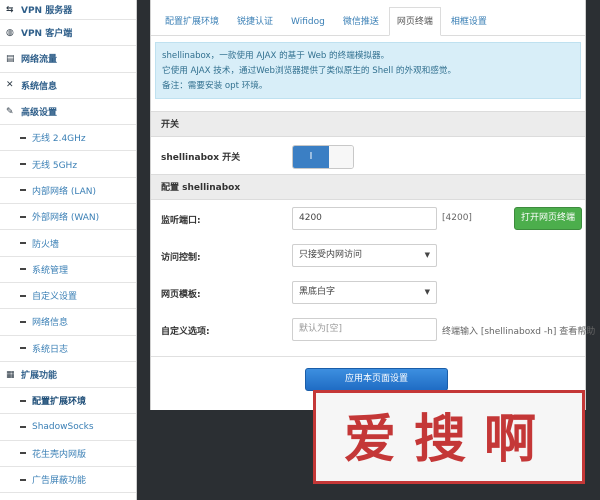 The width and height of the screenshot is (600, 500). What do you see at coordinates (50, 323) in the screenshot?
I see `sidebar-item-label: 网络信息` at bounding box center [50, 323].